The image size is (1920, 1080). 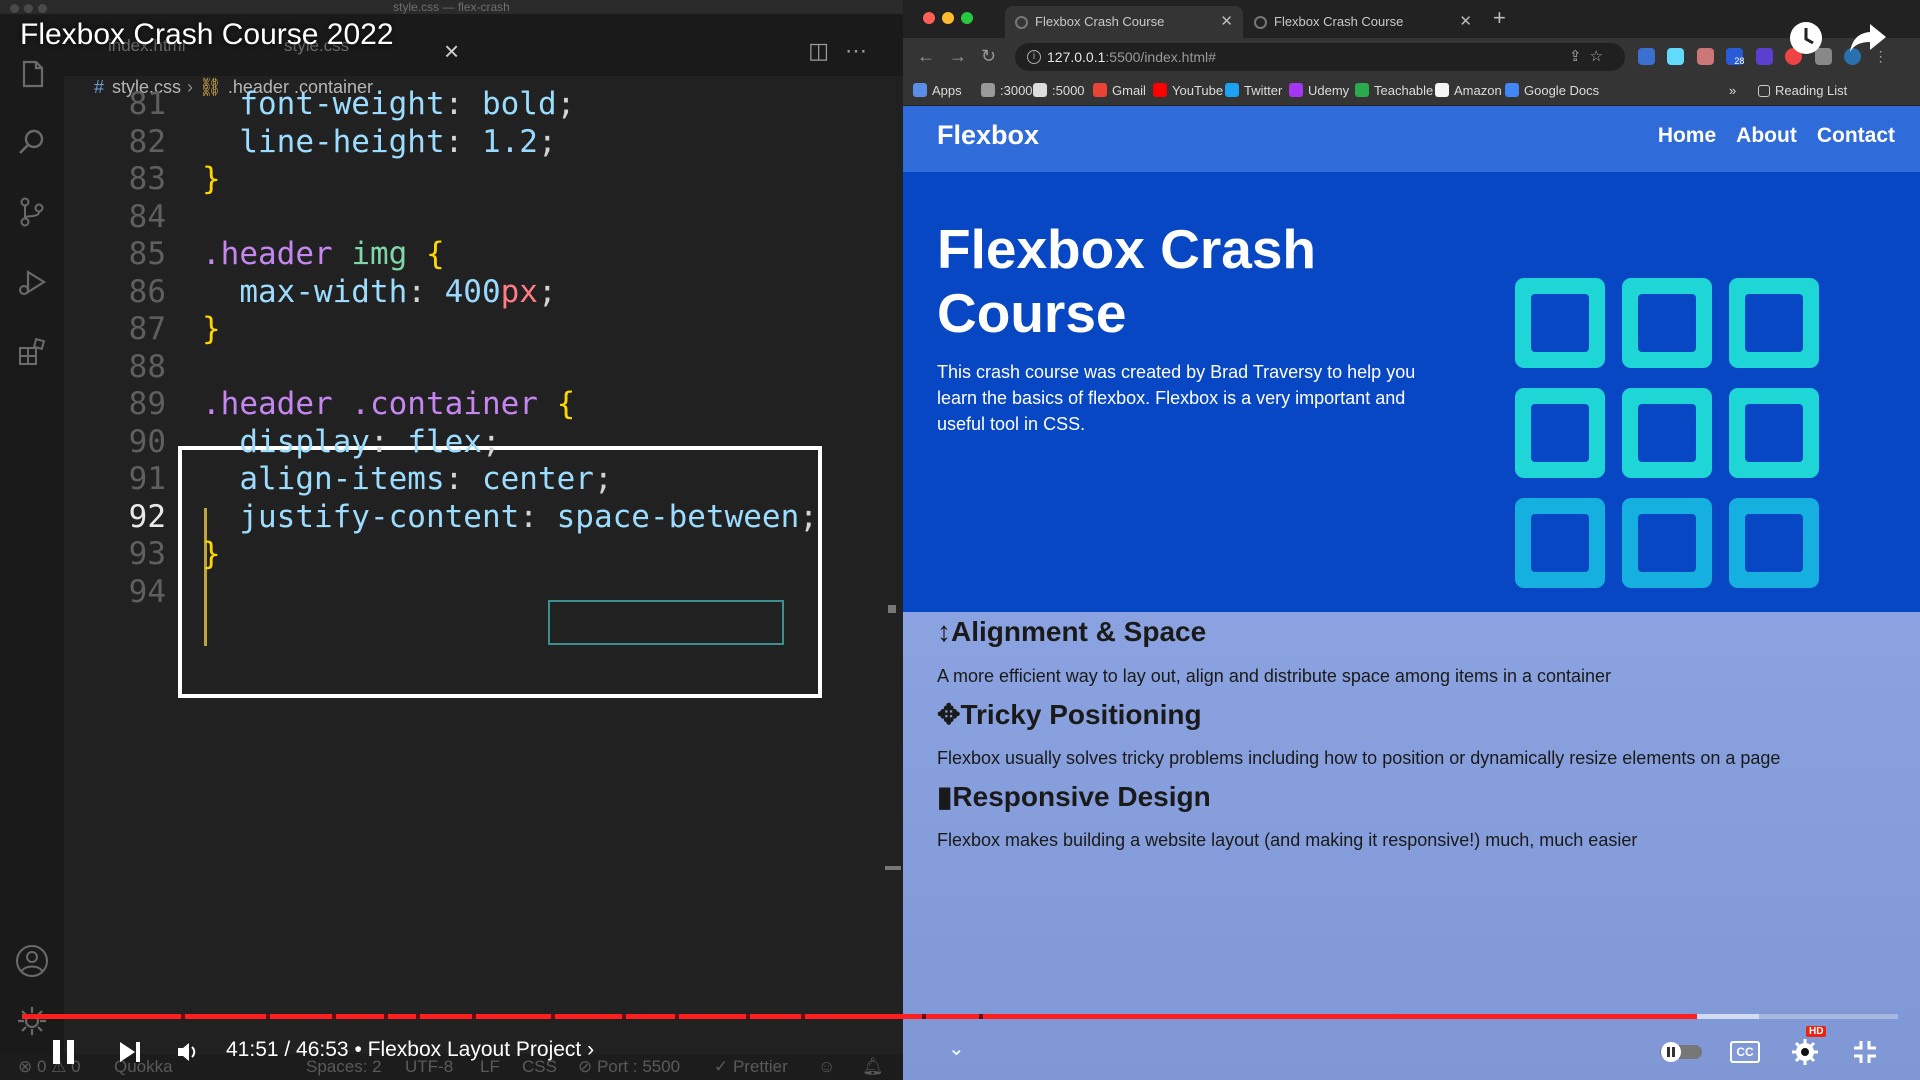 What do you see at coordinates (864, 50) in the screenshot?
I see `more-actions-icon: ⋯` at bounding box center [864, 50].